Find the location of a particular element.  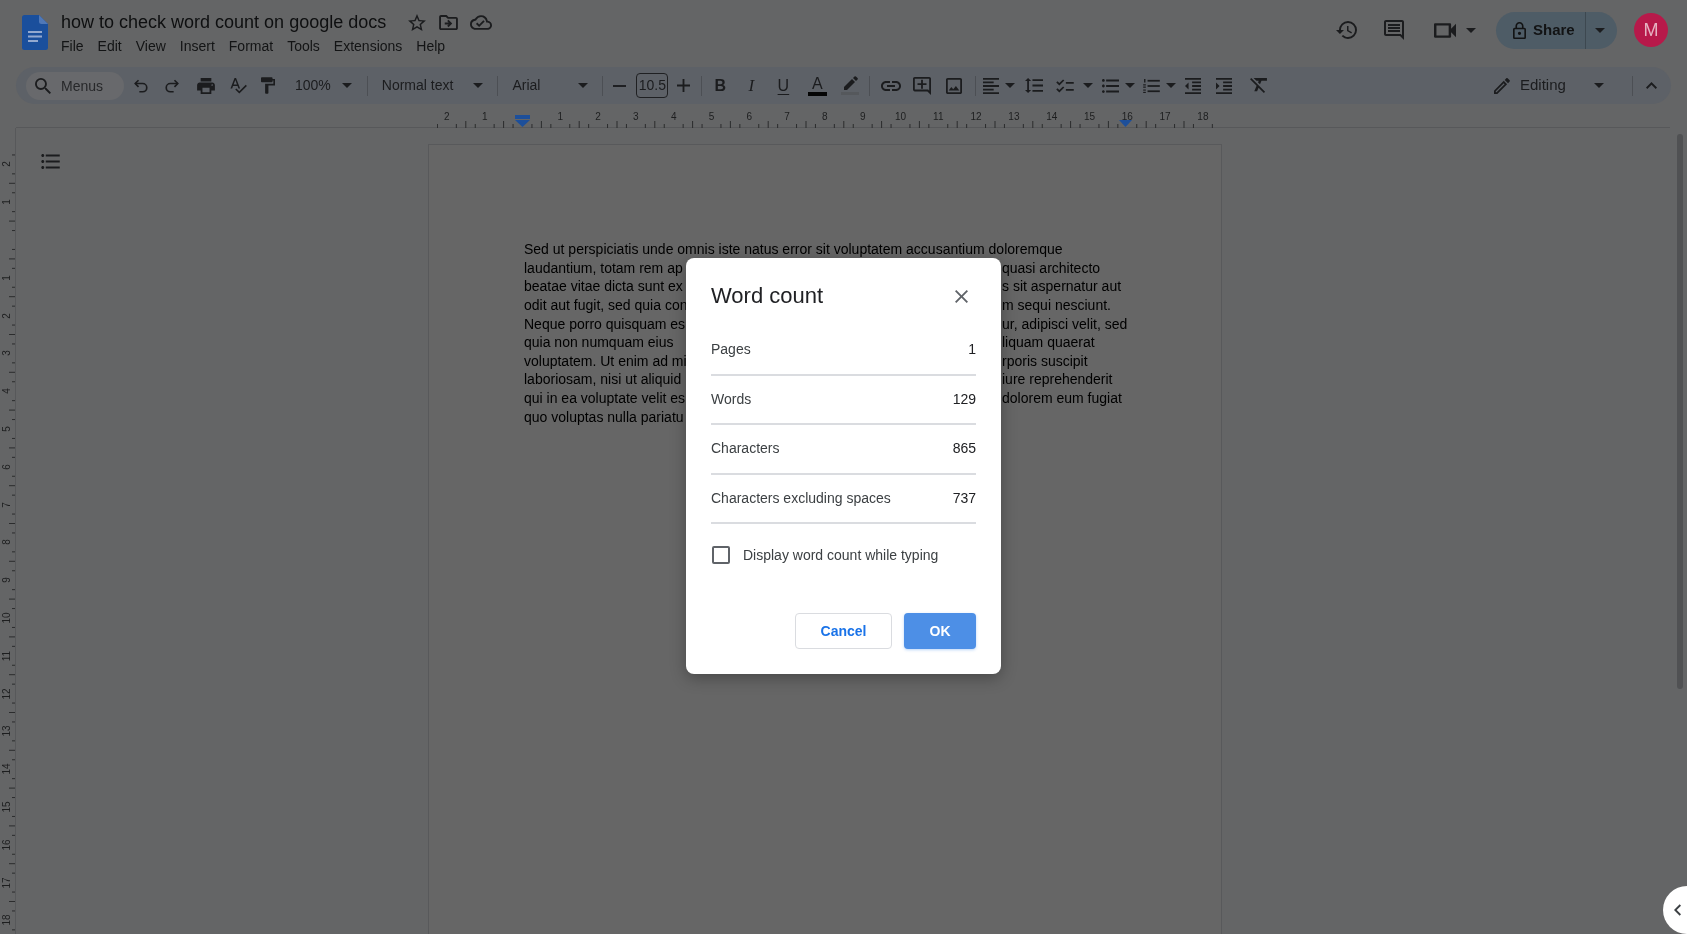

chevron-left-icon is located at coordinates (1677, 910).